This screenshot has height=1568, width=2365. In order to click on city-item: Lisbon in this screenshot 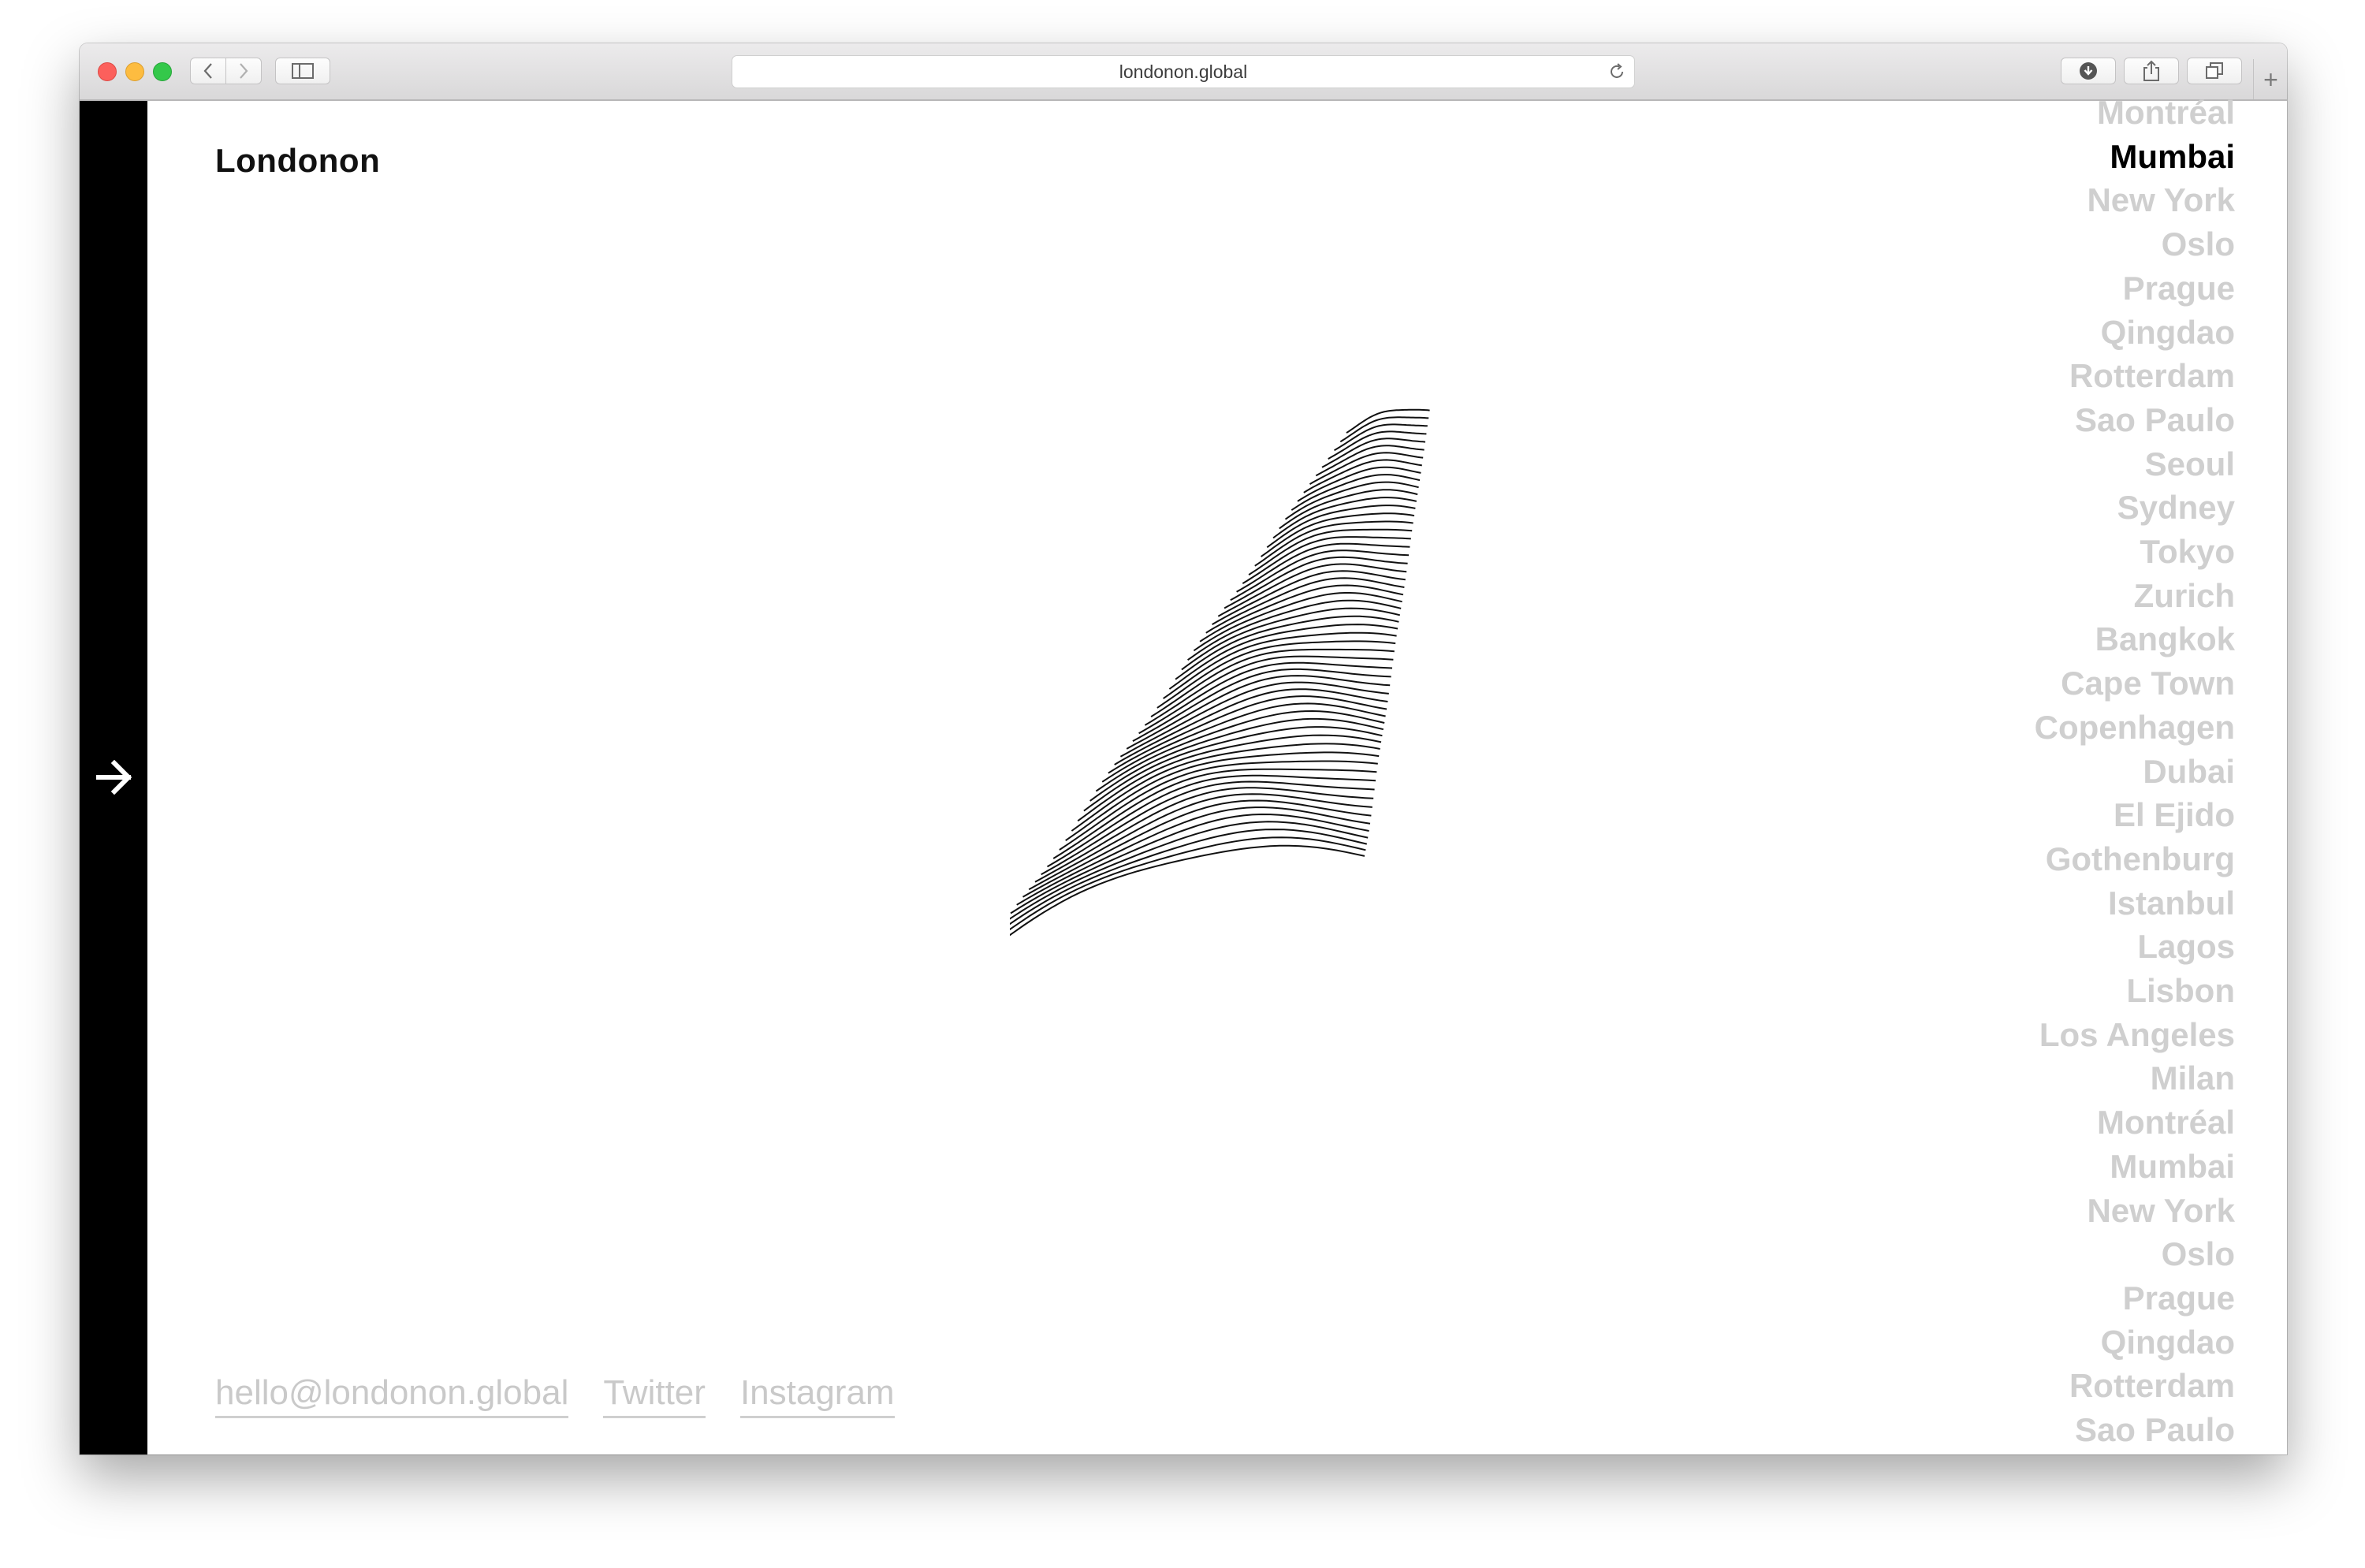, I will do `click(2135, 991)`.